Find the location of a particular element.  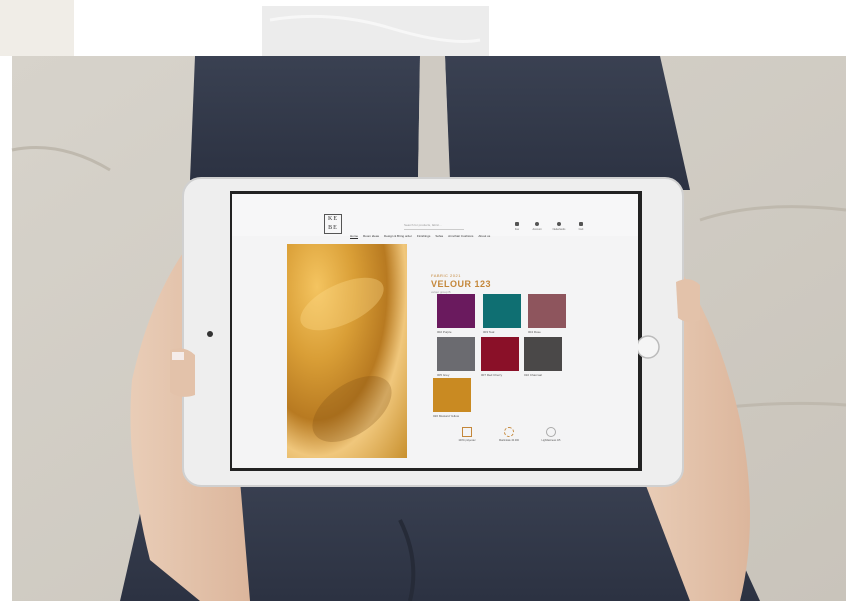

nav-sofas: Sofas is located at coordinates (439, 236).